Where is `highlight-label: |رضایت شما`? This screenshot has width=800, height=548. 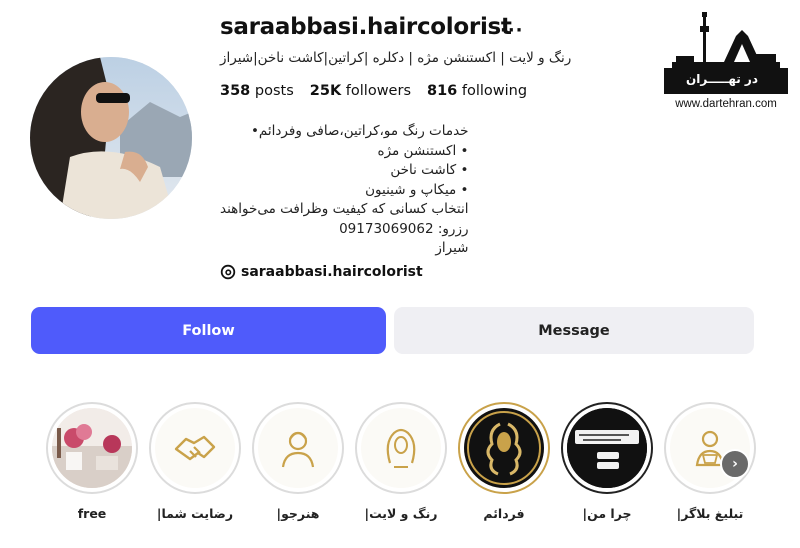 highlight-label: |رضایت شما is located at coordinates (195, 513).